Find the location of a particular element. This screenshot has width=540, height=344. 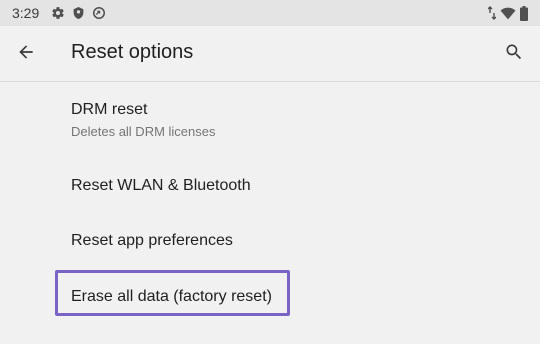

list-item-reset-wlan-bluetooth: Reset WLAN & Bluetooth is located at coordinates (270, 185).